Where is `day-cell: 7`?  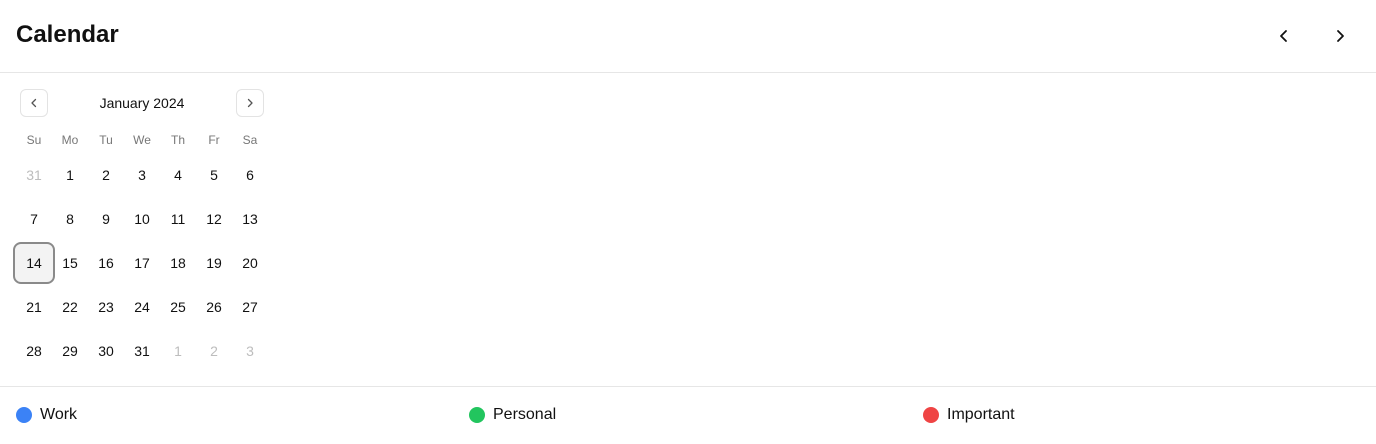 day-cell: 7 is located at coordinates (34, 219).